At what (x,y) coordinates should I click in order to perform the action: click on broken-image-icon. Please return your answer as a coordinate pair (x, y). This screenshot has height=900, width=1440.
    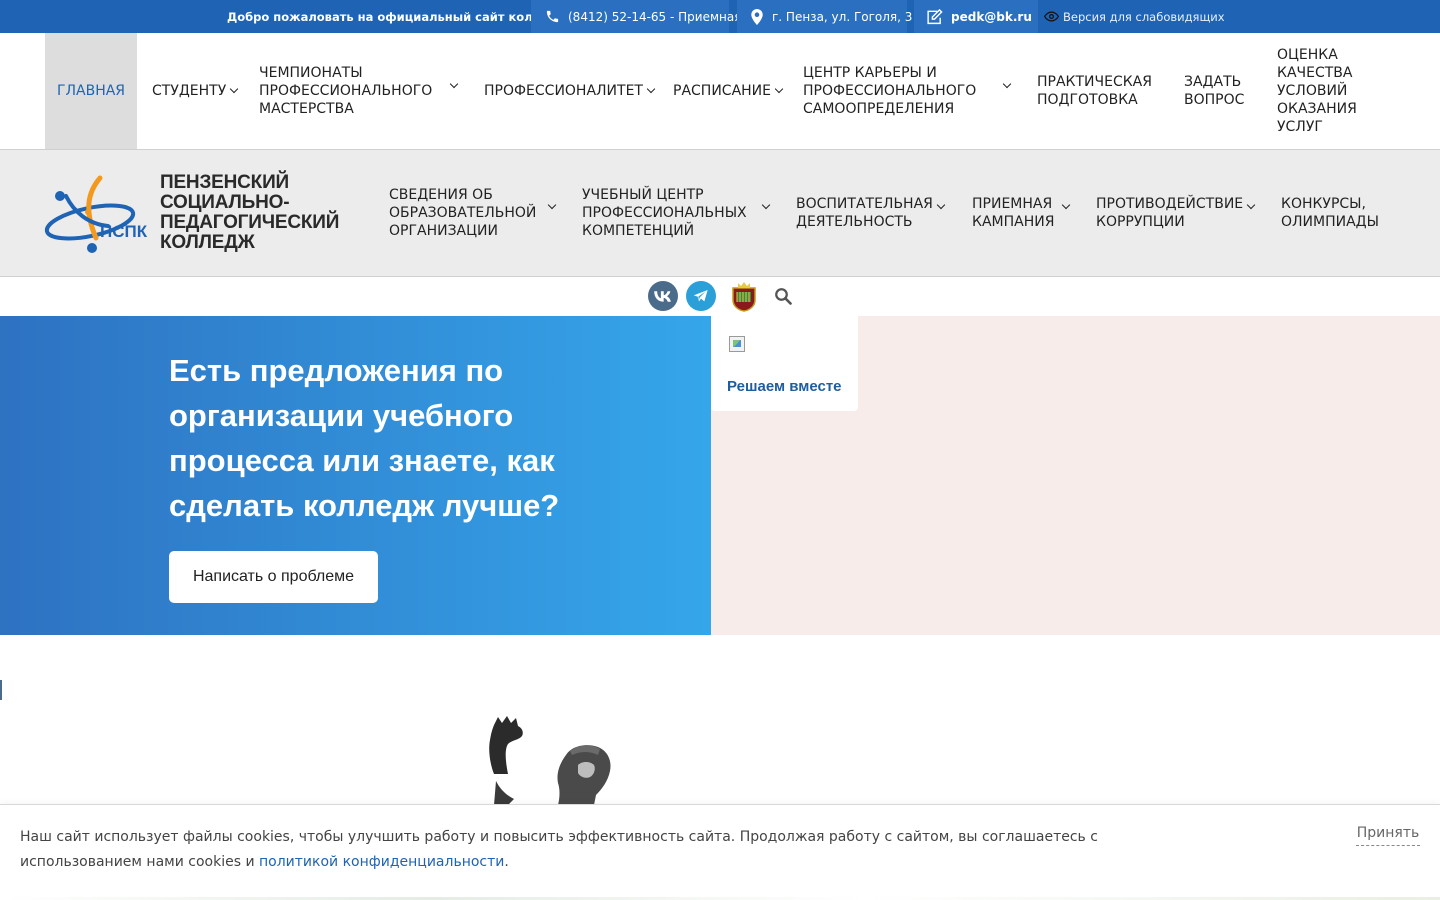
    Looking at the image, I should click on (737, 344).